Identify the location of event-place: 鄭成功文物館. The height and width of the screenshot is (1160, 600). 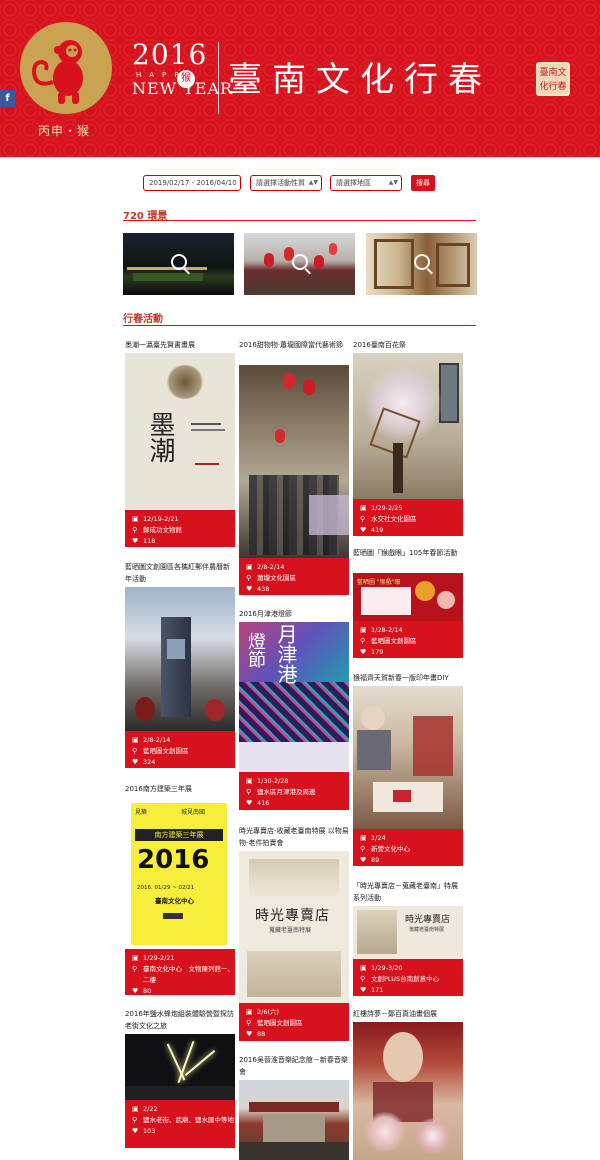
(162, 530).